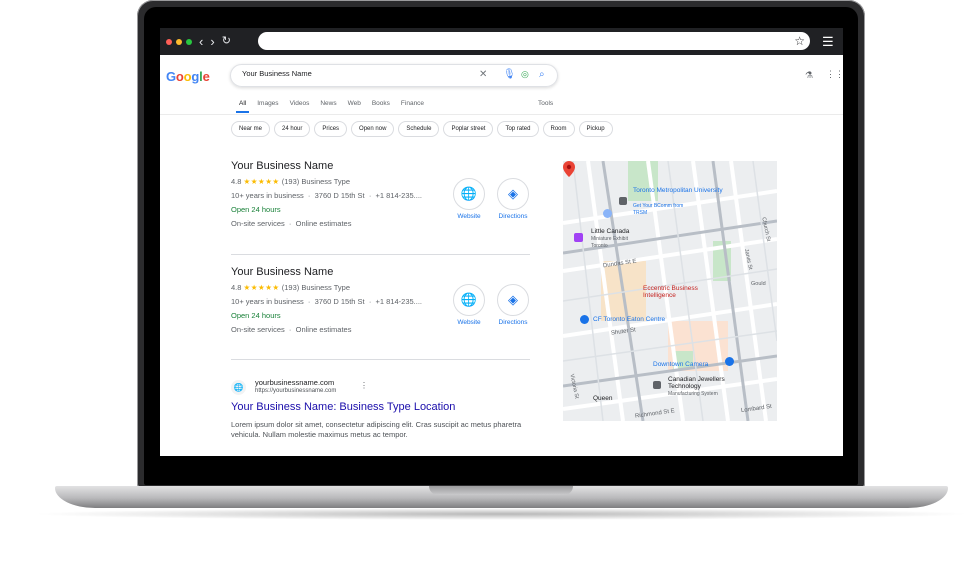 The height and width of the screenshot is (573, 978). Describe the element at coordinates (294, 382) in the screenshot. I see `site-name: yourbusinessname.com` at that location.